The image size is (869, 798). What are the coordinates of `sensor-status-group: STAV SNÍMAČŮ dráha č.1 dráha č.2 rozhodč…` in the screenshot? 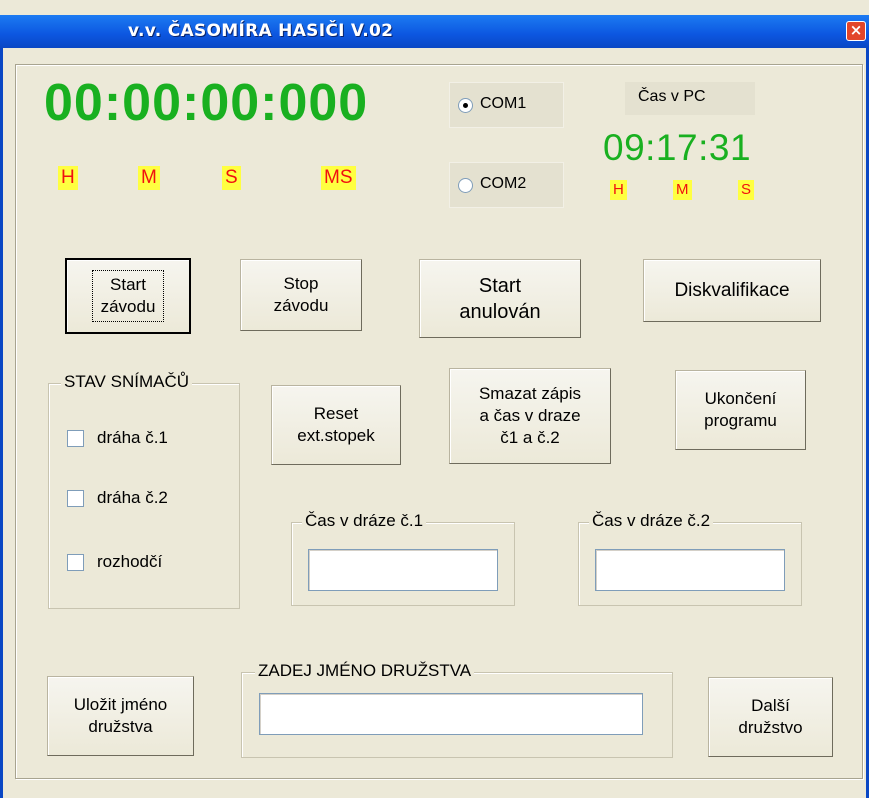 It's located at (144, 490).